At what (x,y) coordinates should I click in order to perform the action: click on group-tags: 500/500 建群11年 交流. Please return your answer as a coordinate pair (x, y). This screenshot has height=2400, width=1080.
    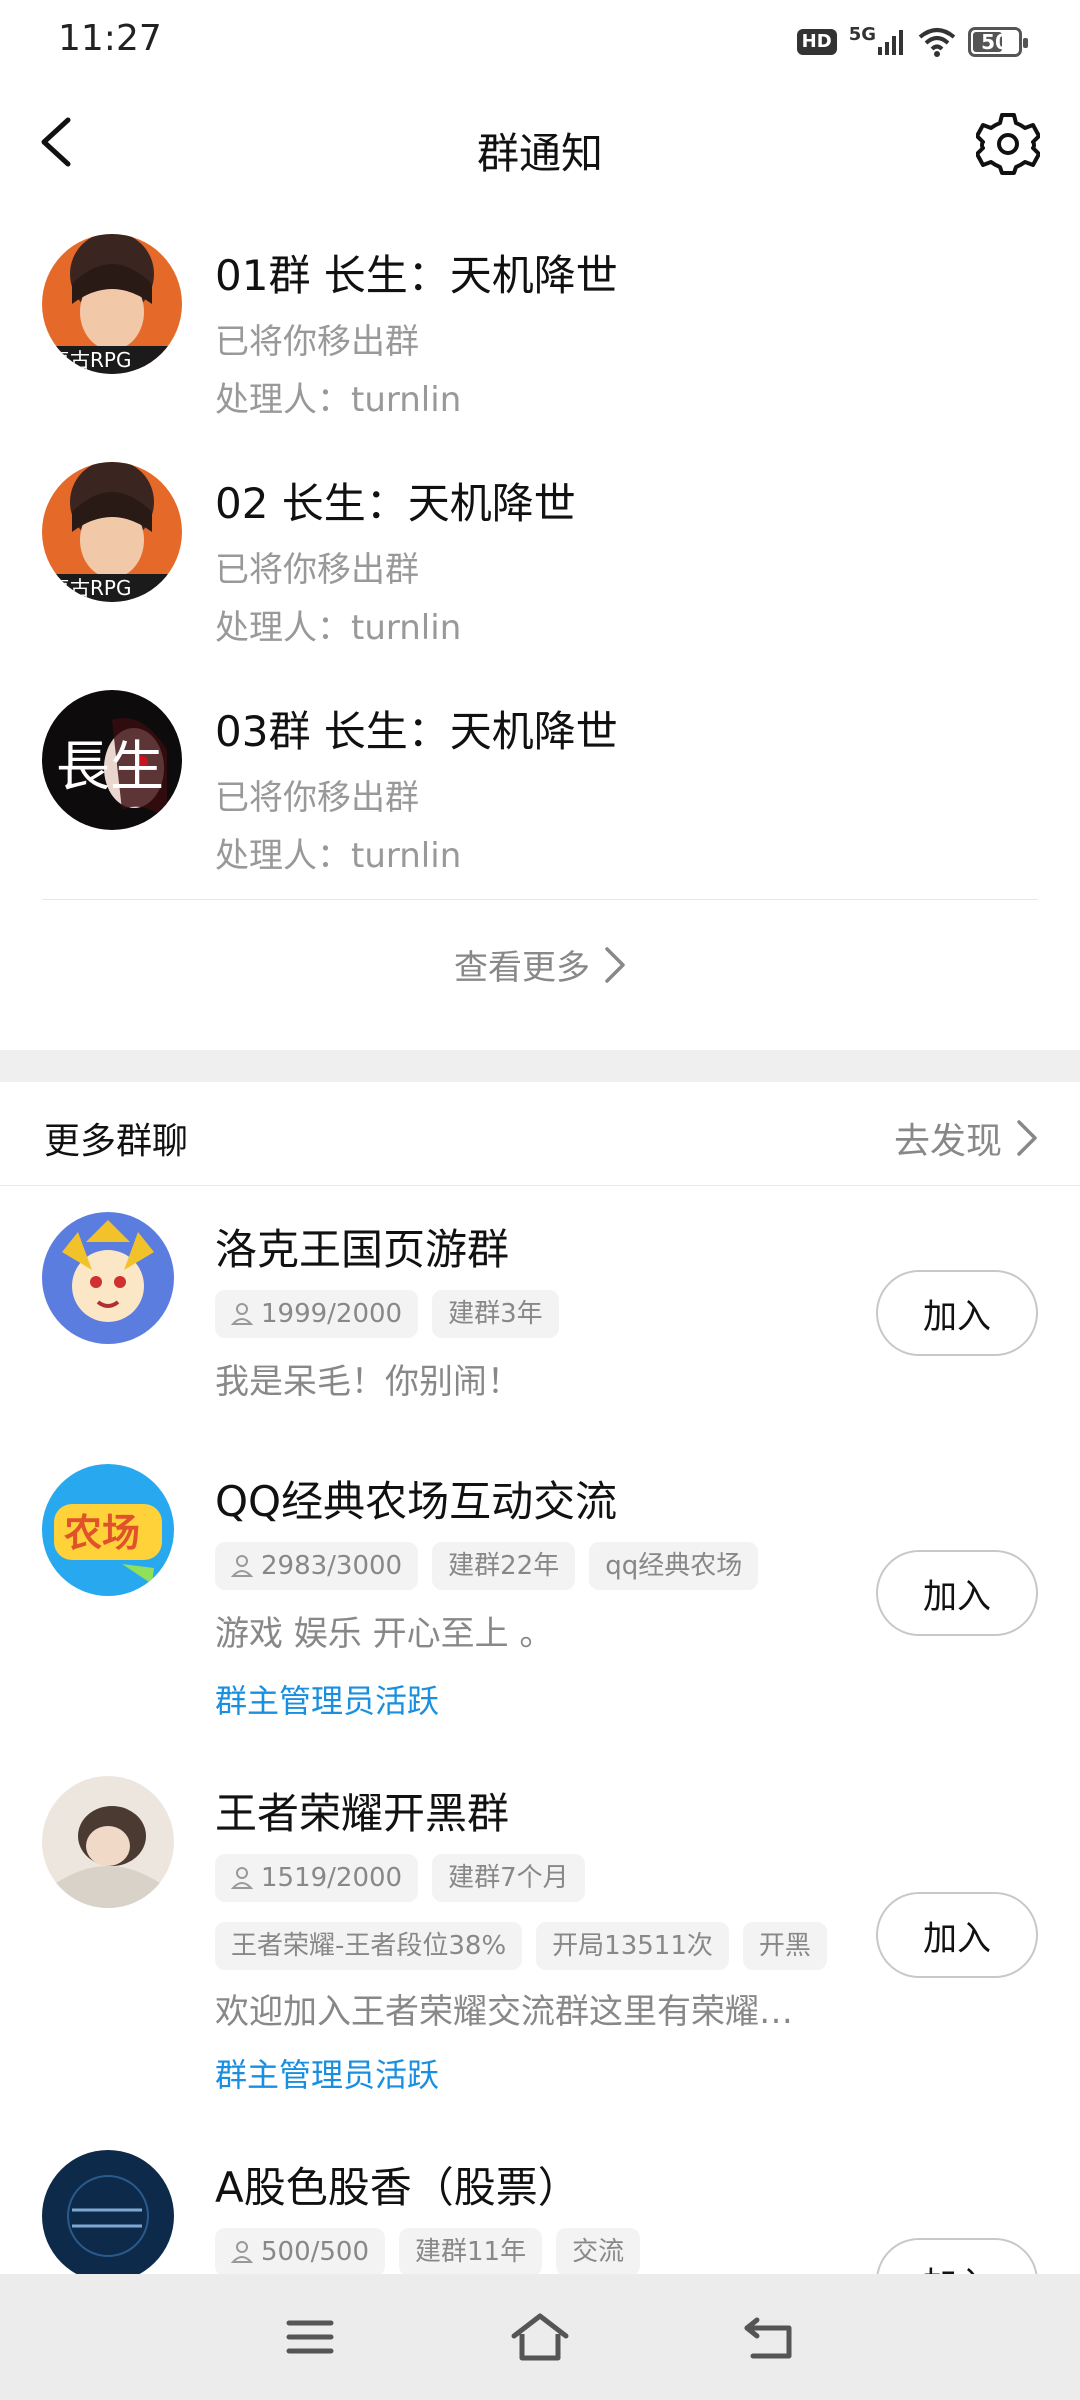
    Looking at the image, I should click on (428, 2251).